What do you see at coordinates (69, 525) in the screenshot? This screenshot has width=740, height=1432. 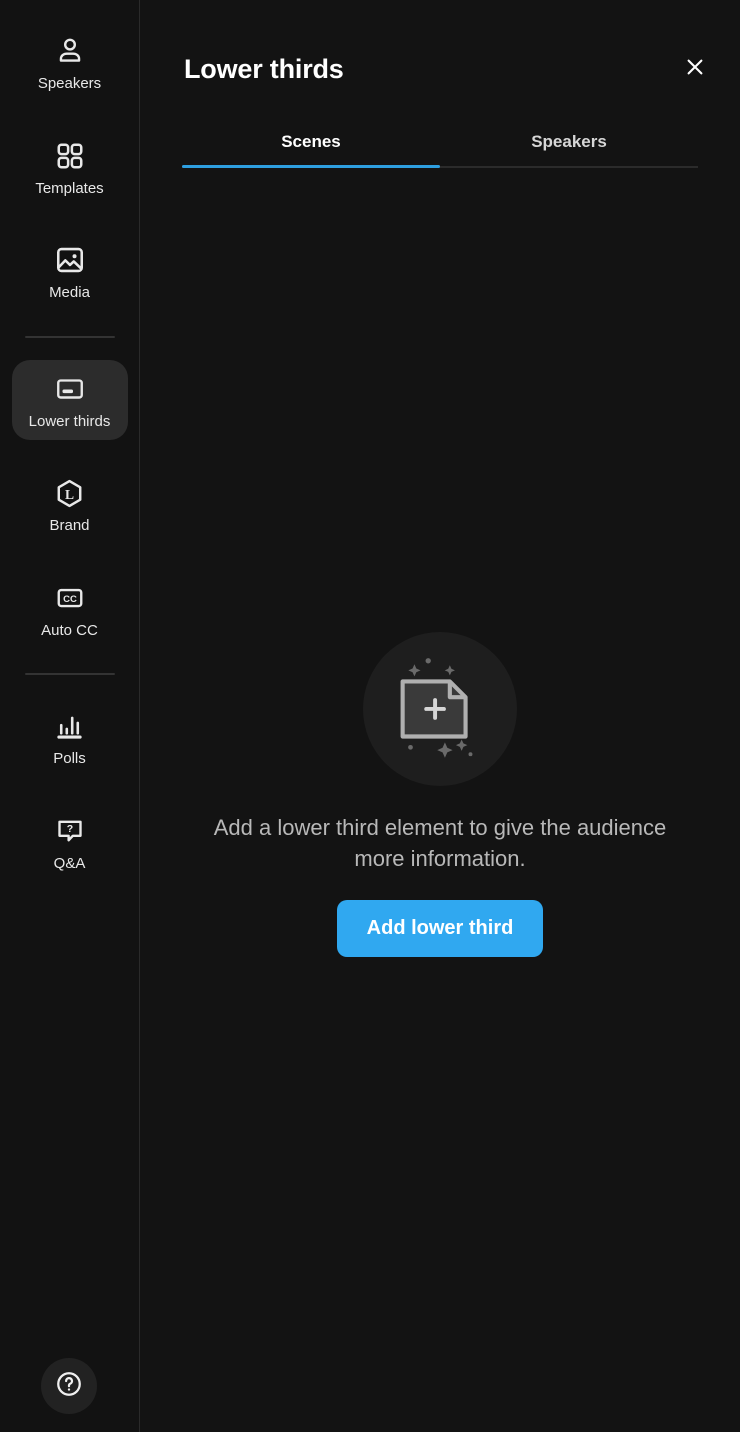 I see `sidebar-item-label: Brand` at bounding box center [69, 525].